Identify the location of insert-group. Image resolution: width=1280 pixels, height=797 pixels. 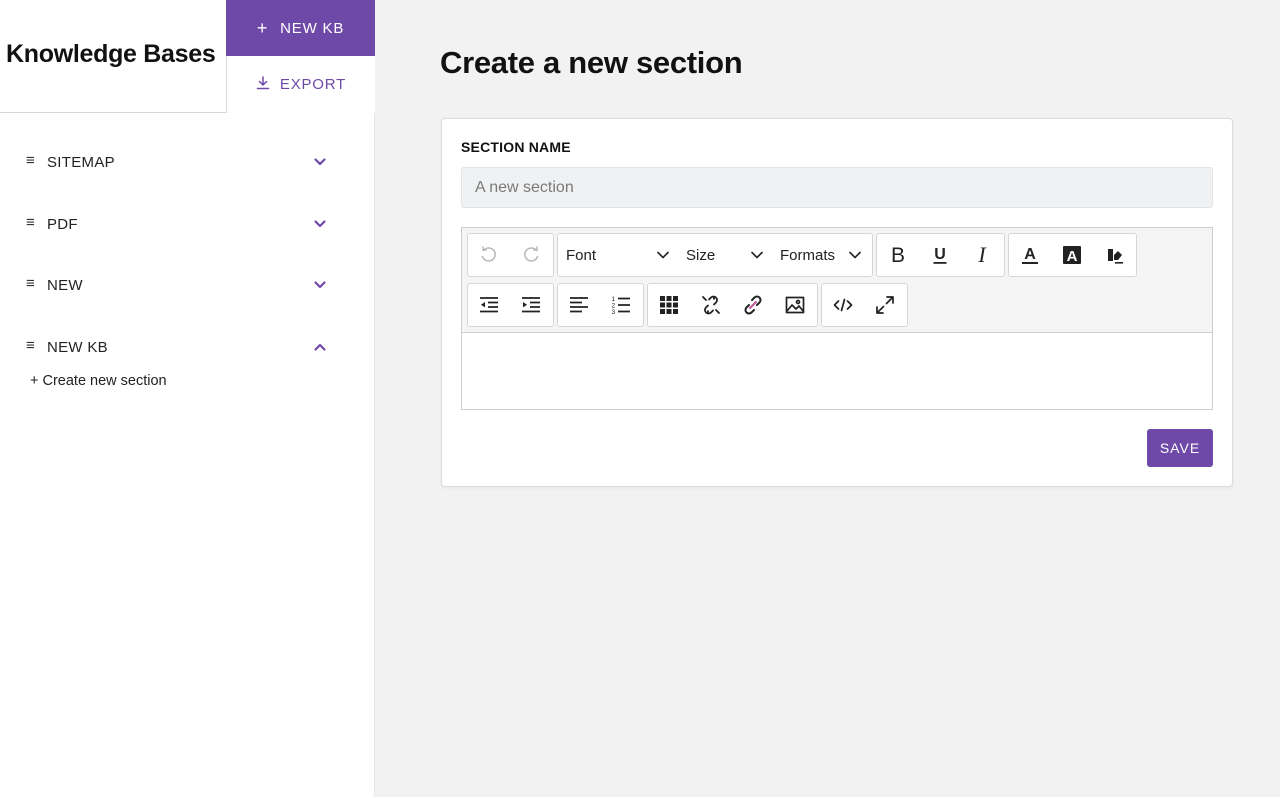
(732, 305).